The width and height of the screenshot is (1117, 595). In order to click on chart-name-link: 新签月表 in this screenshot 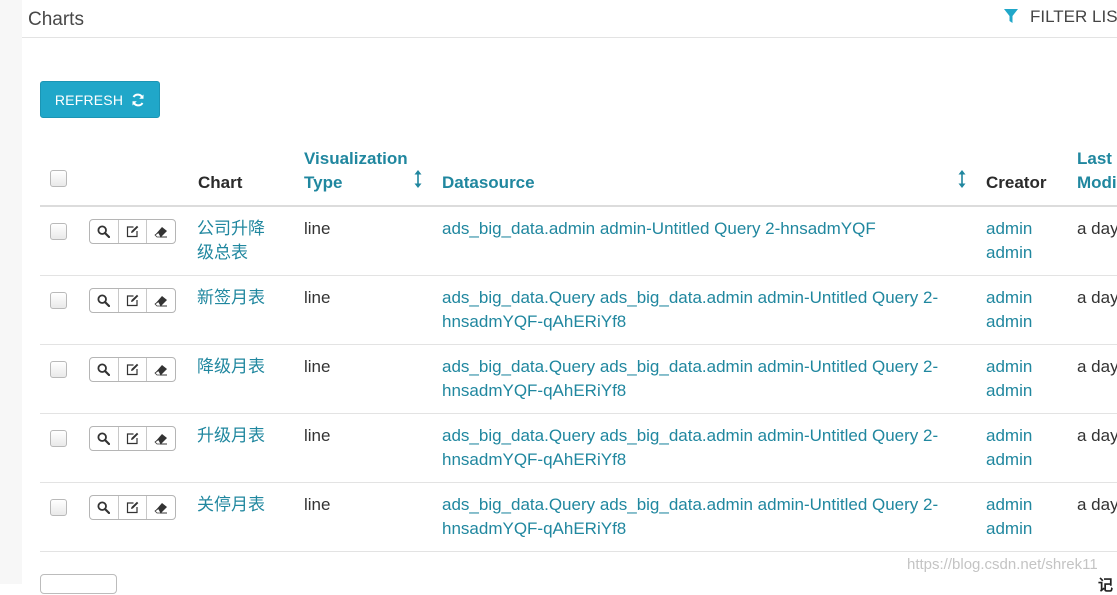, I will do `click(231, 298)`.